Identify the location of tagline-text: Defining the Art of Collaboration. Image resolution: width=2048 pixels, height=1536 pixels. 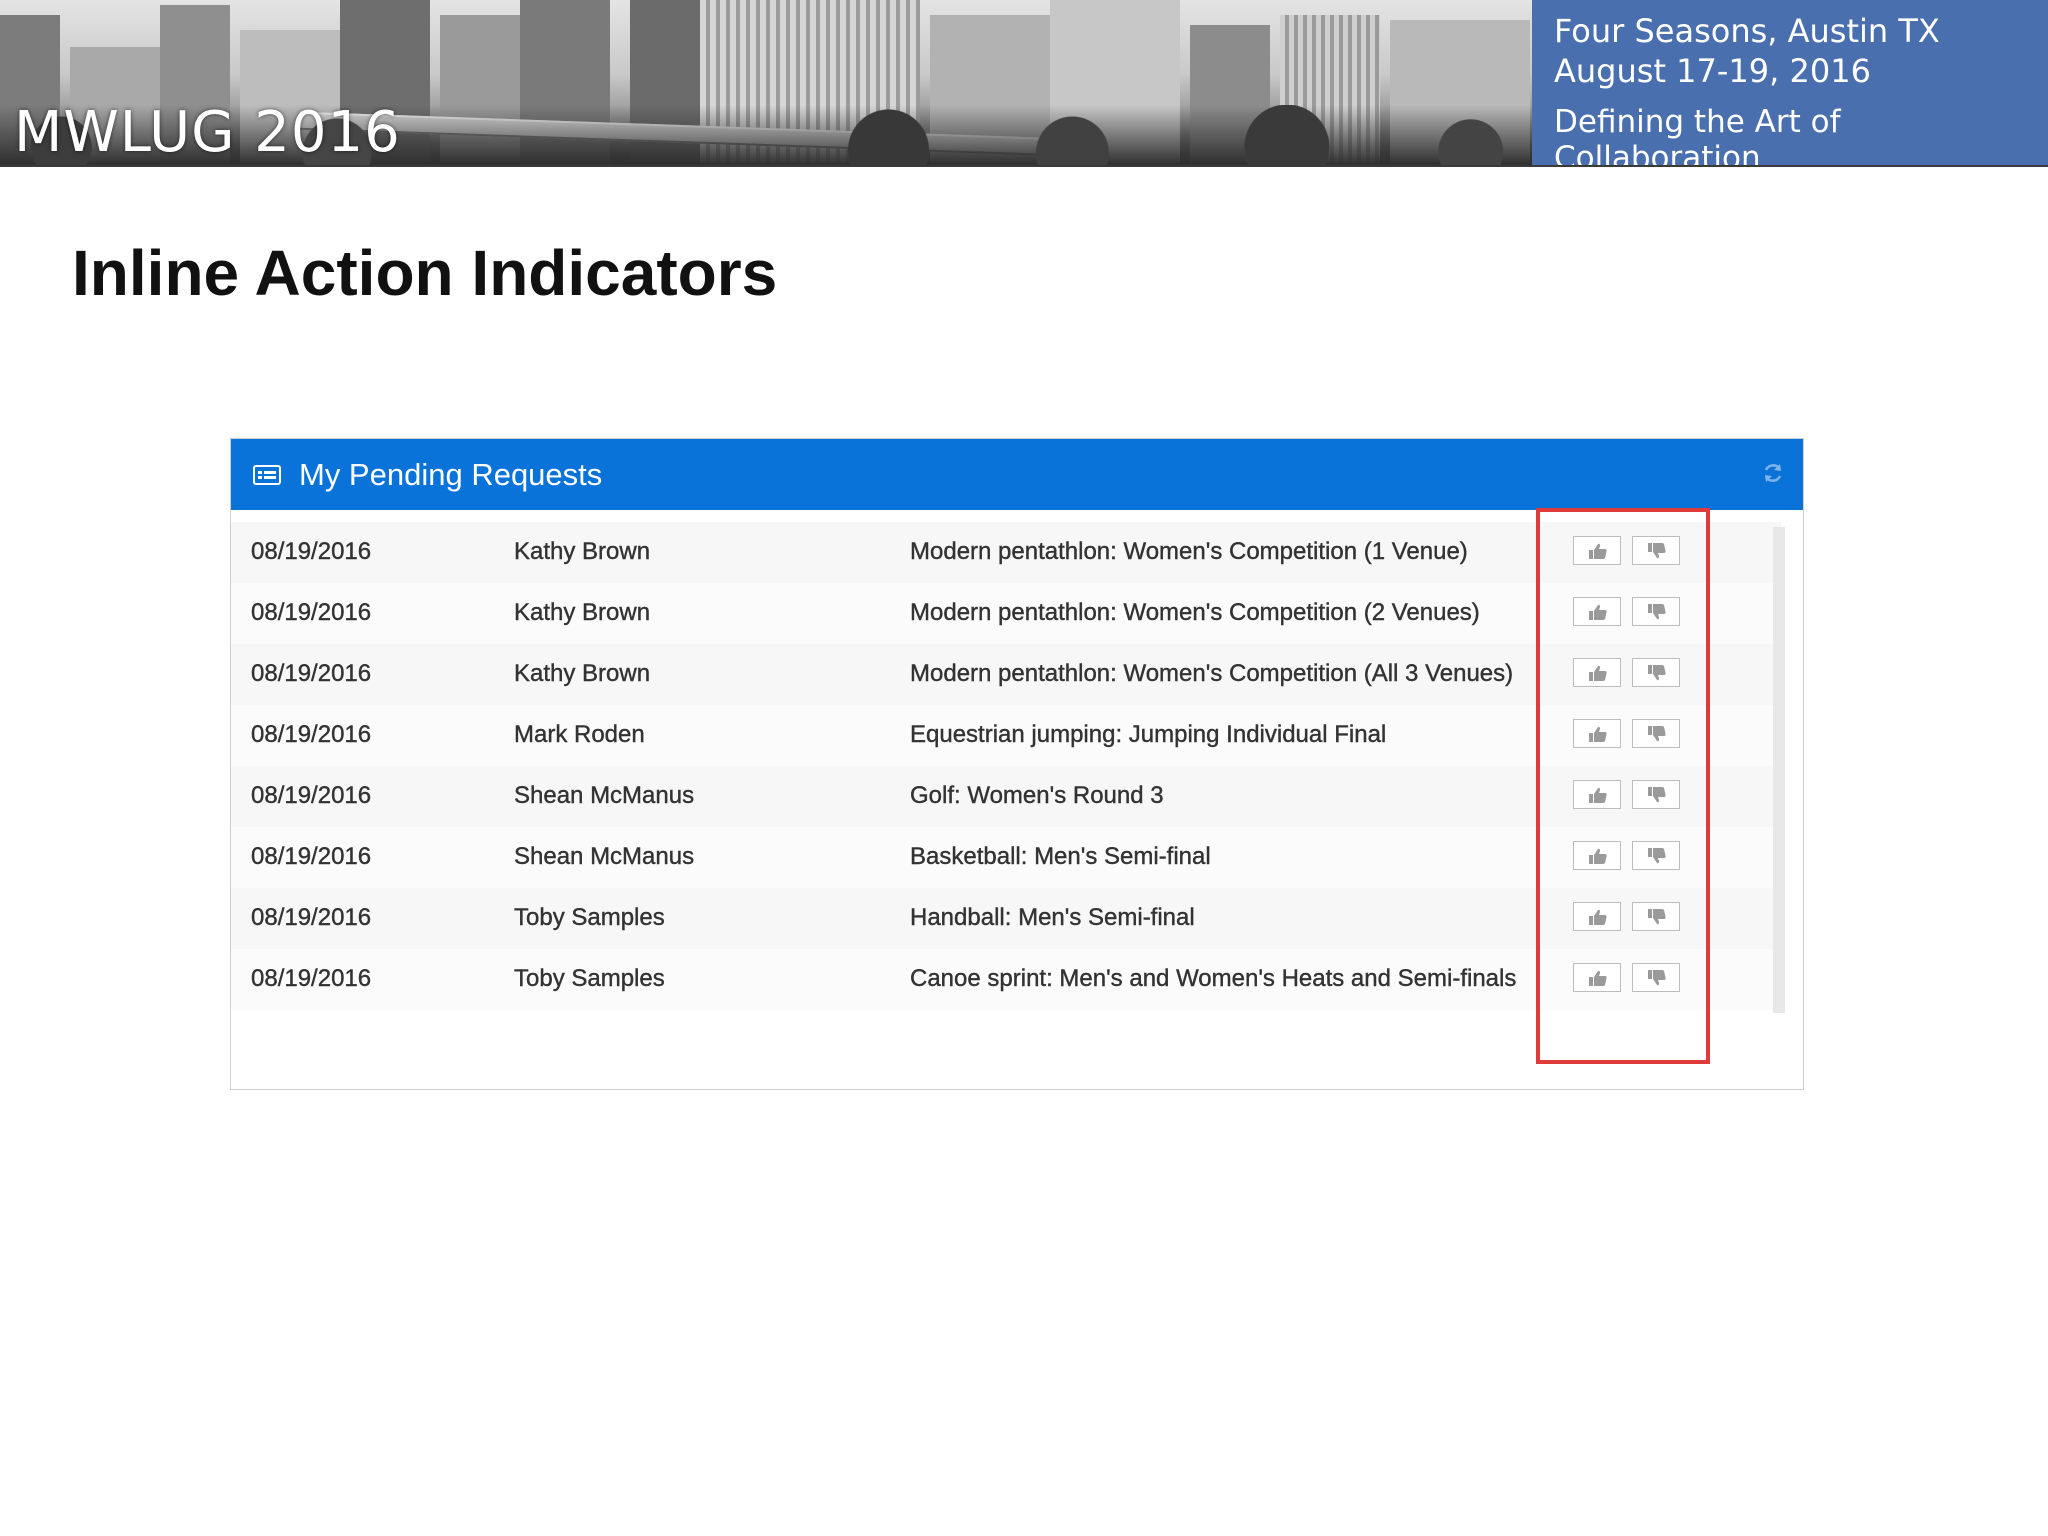
(1697, 135).